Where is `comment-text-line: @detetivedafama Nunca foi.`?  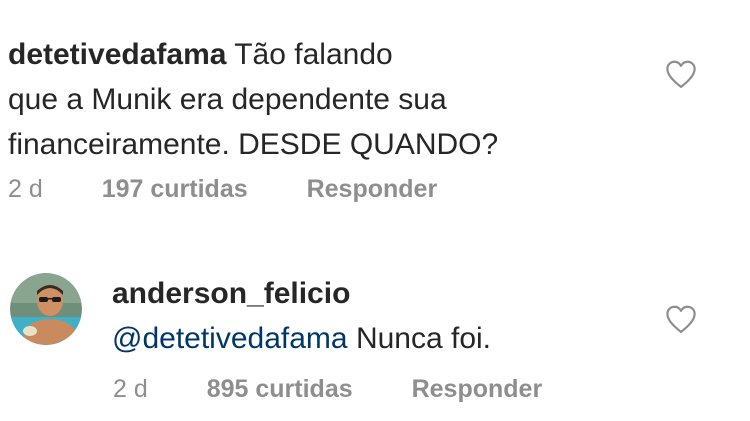
comment-text-line: @detetivedafama Nunca foi. is located at coordinates (392, 338).